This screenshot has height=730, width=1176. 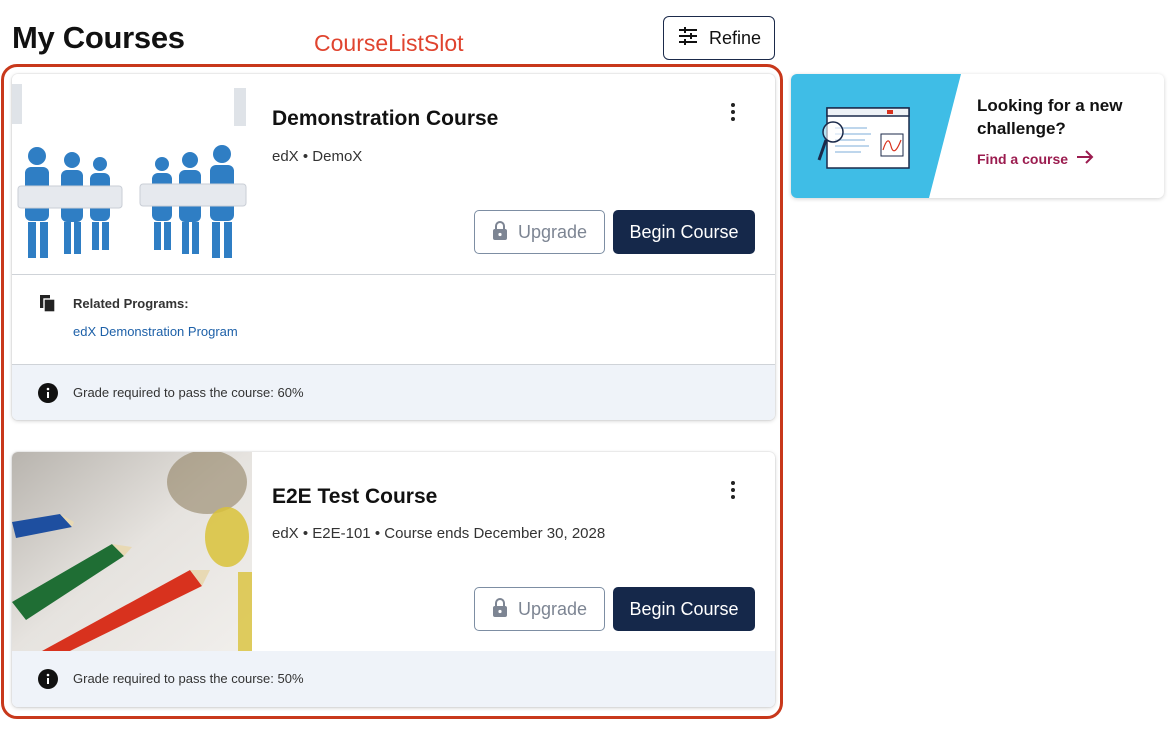 What do you see at coordinates (98, 37) in the screenshot?
I see `page-title: My Courses` at bounding box center [98, 37].